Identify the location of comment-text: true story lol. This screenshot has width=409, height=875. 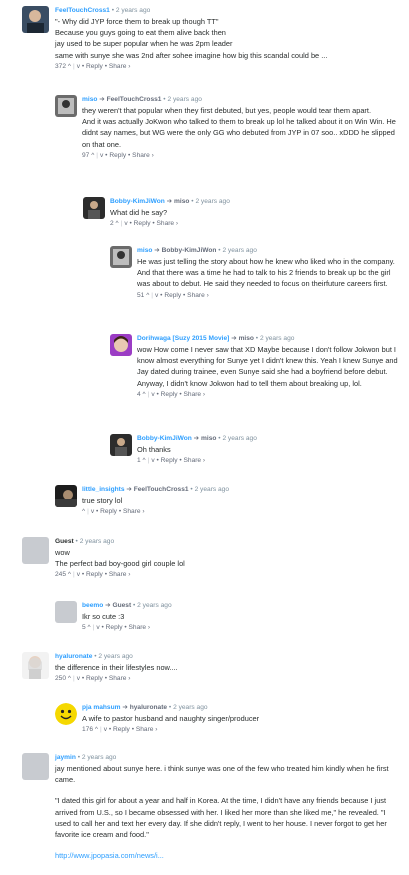
(242, 500).